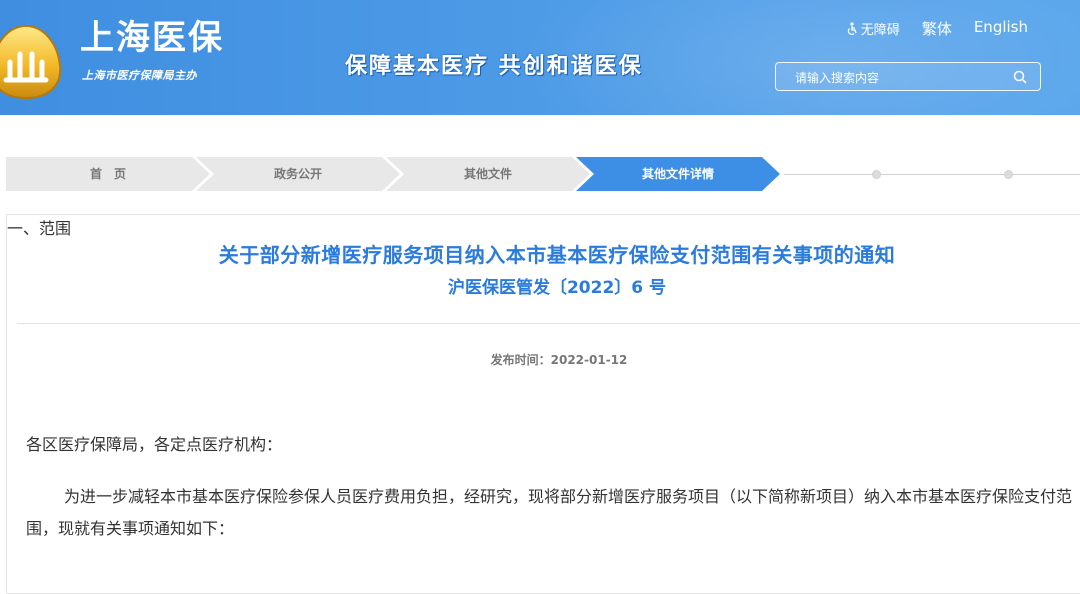  What do you see at coordinates (139, 75) in the screenshot?
I see `site-subtitle: 上海市医疗保障局主办` at bounding box center [139, 75].